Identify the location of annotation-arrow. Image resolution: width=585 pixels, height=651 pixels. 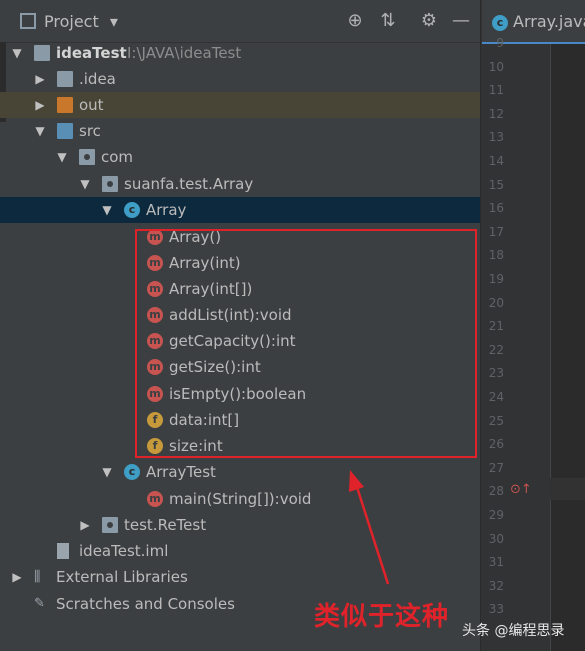
(369, 527).